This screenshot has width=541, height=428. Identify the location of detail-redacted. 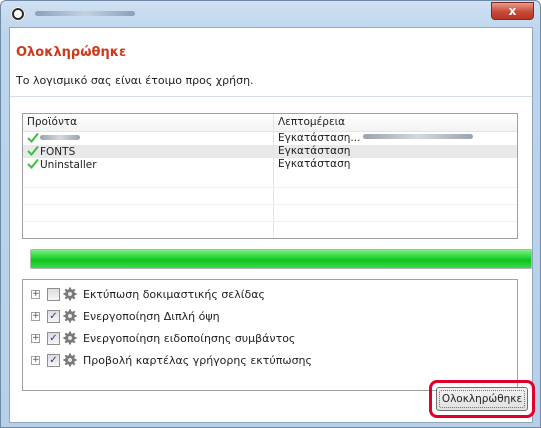
(418, 136).